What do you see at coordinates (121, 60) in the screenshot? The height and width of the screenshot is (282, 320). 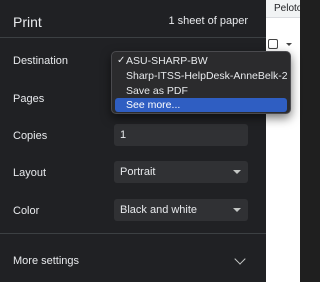 I see `checkmark-icon: ✓` at bounding box center [121, 60].